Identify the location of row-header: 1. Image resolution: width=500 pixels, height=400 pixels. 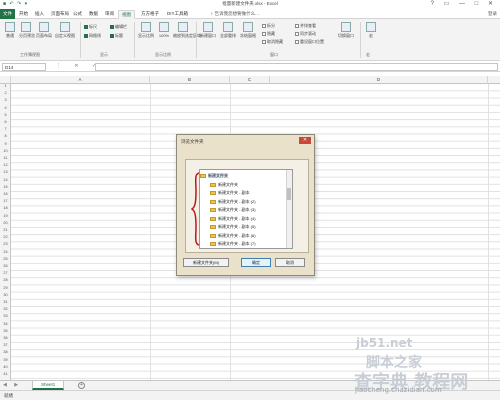
(5, 86).